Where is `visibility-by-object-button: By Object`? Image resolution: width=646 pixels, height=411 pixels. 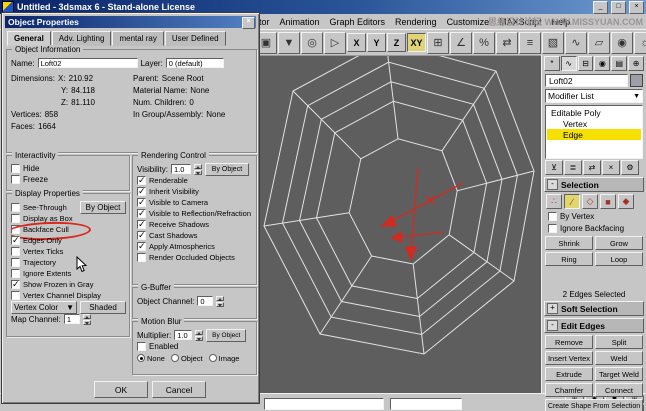 visibility-by-object-button: By Object is located at coordinates (226, 169).